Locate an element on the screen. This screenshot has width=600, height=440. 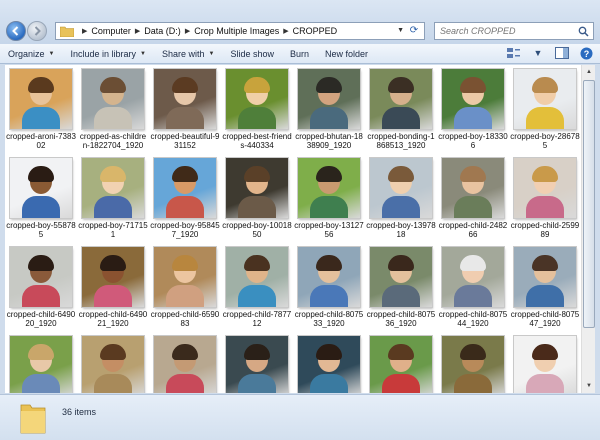
file-item: cropped-child-807536_1920 is located at coordinates (401, 291).